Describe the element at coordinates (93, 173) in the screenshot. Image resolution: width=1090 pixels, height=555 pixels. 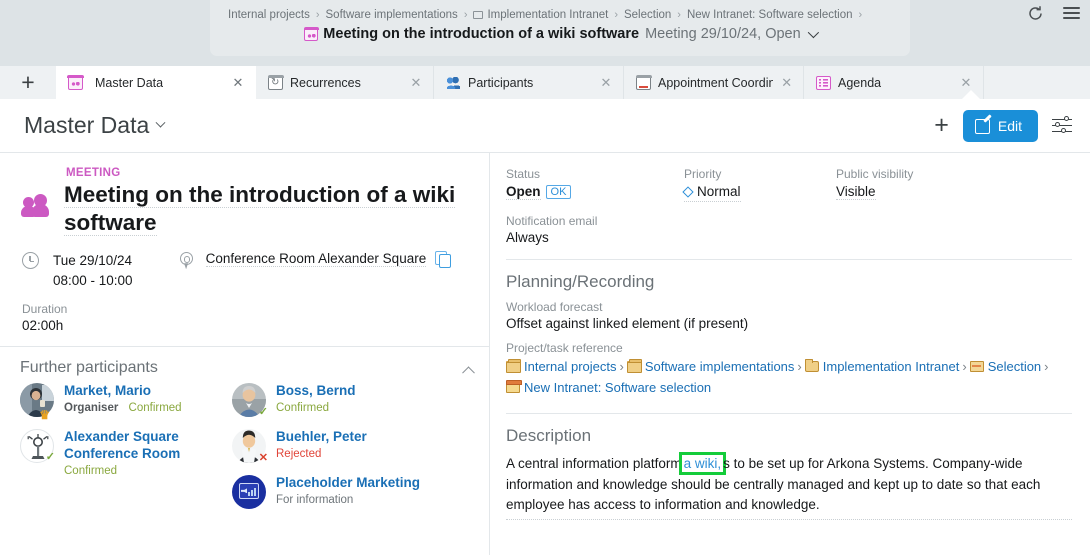
I see `entity-type-kicker: MEETING` at that location.